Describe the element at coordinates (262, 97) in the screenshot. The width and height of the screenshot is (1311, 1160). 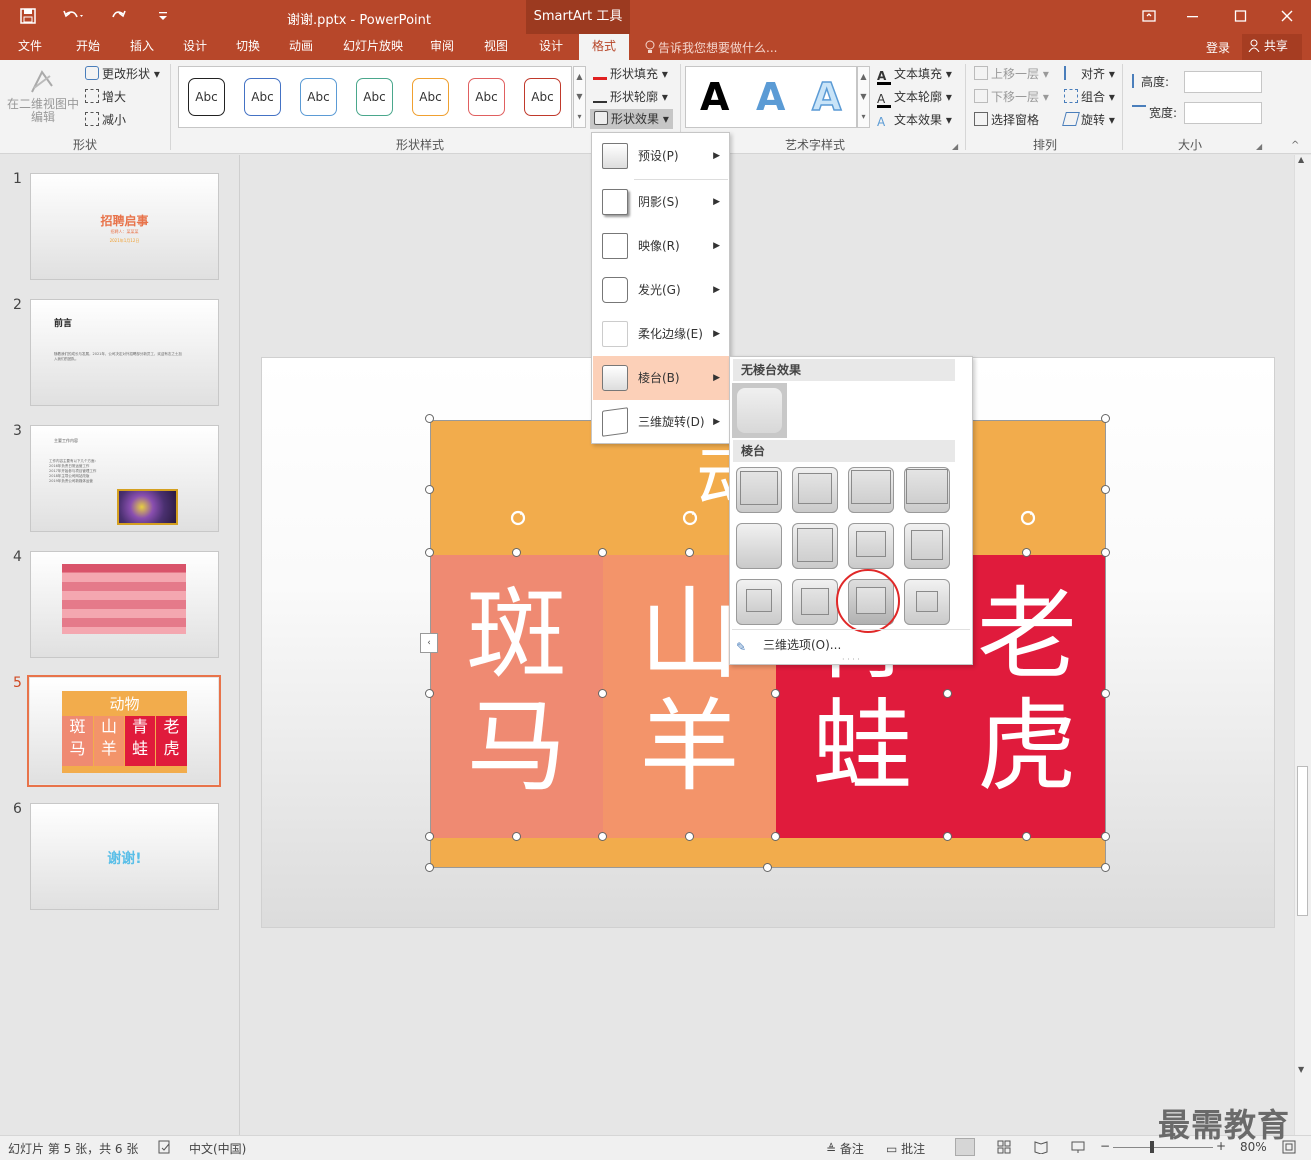
I see `shape-style-2: Abc` at that location.